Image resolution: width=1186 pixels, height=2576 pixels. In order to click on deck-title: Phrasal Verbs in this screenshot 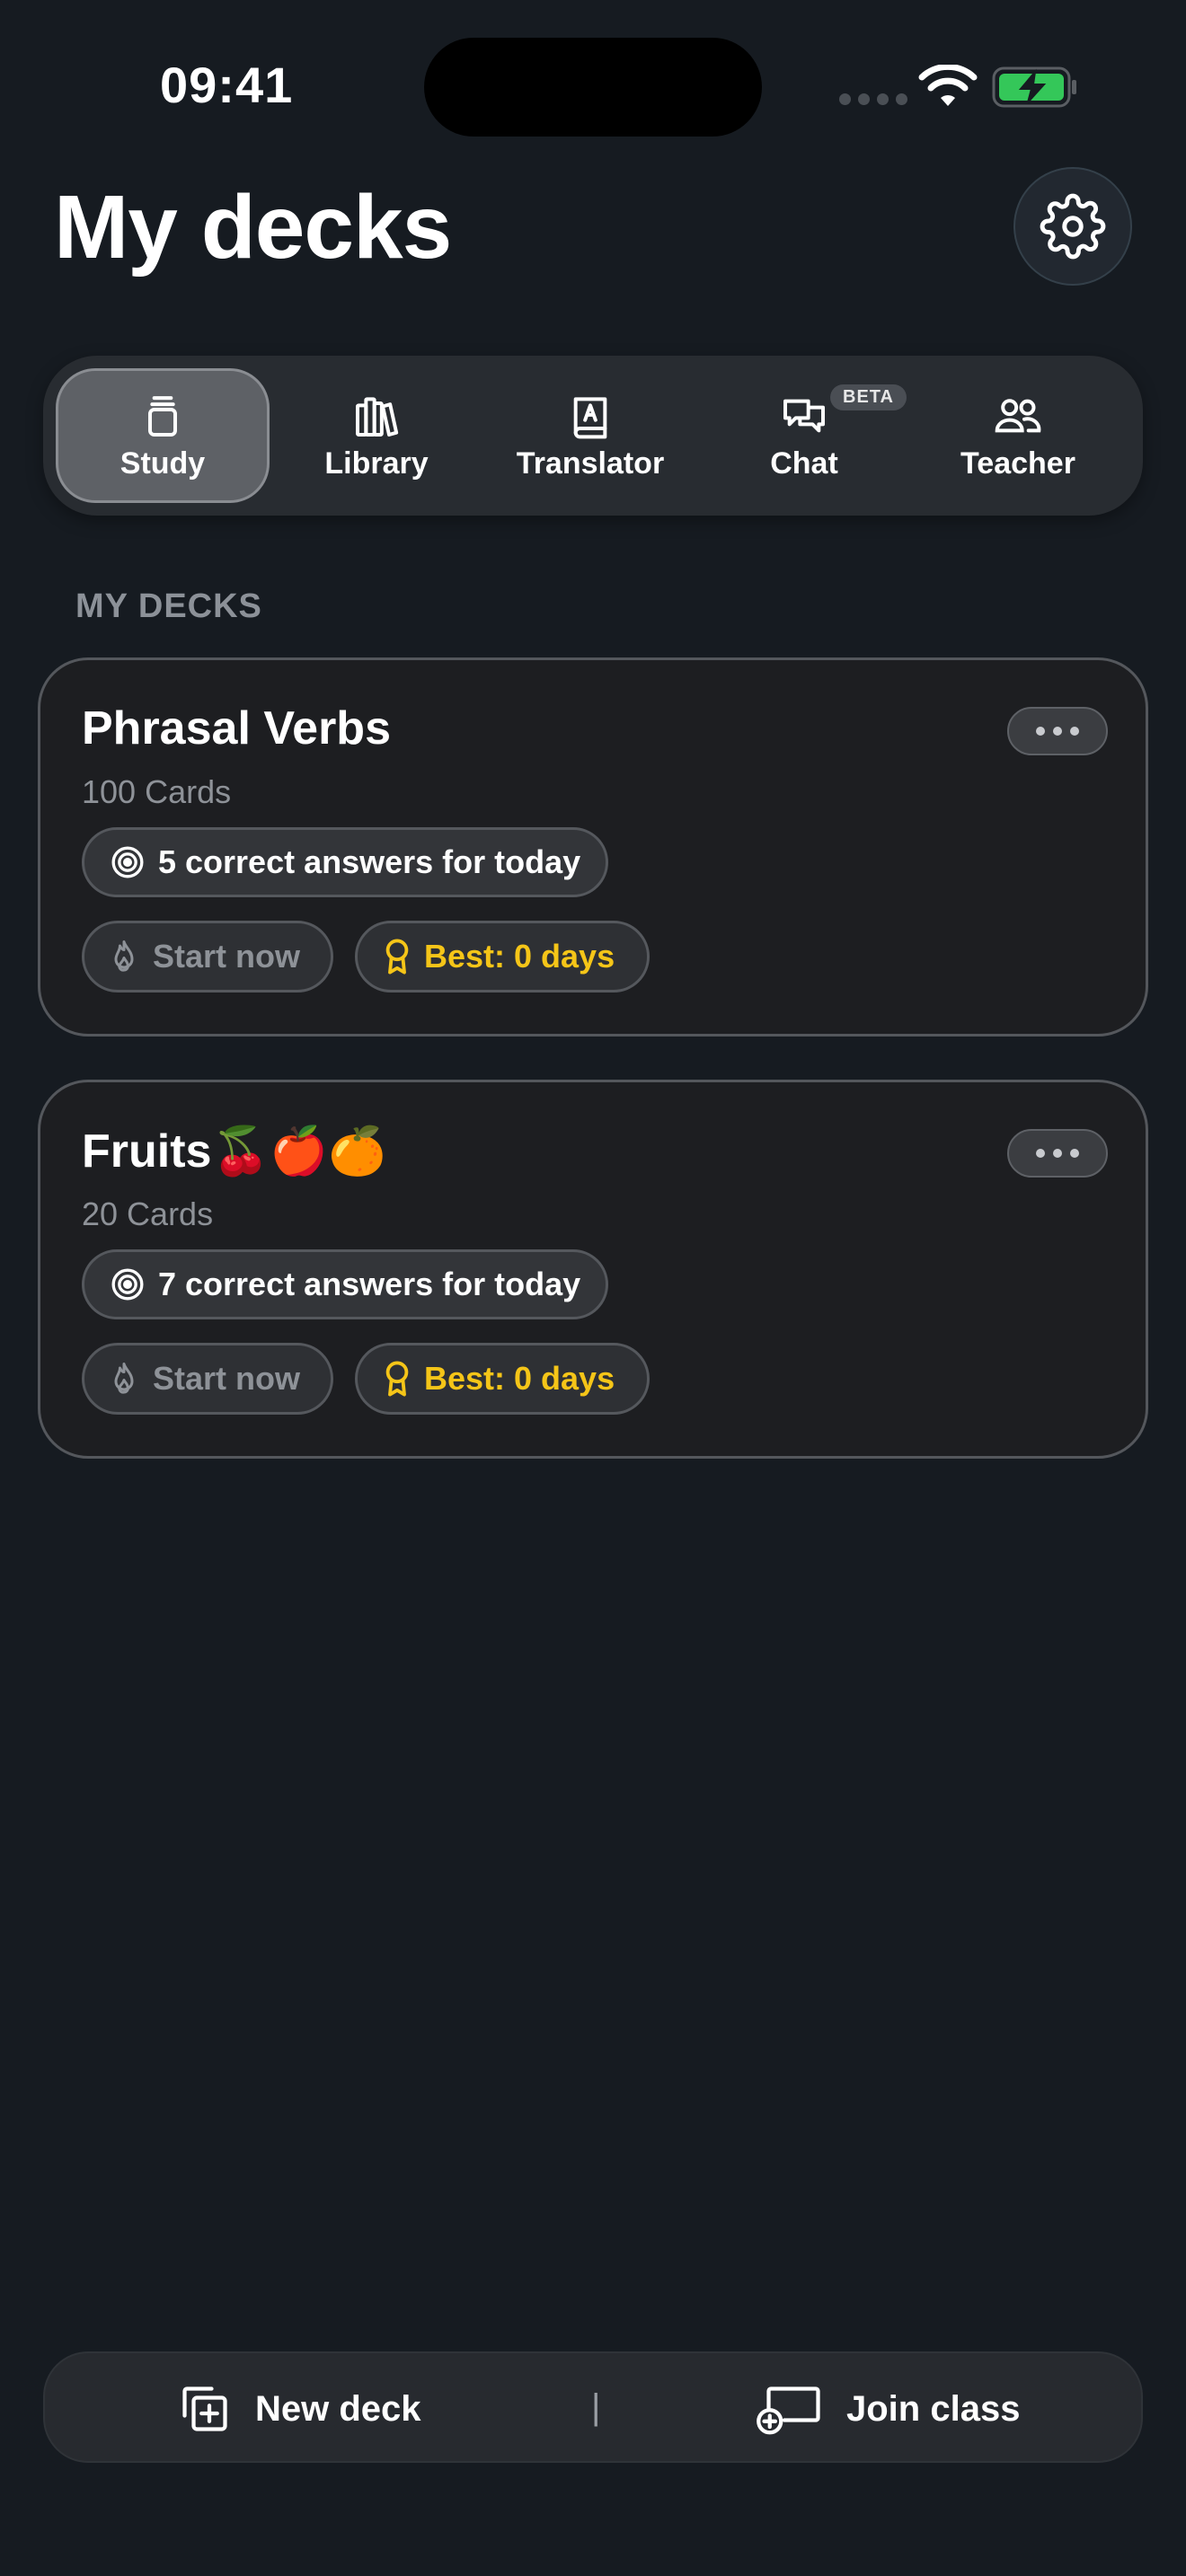, I will do `click(236, 728)`.